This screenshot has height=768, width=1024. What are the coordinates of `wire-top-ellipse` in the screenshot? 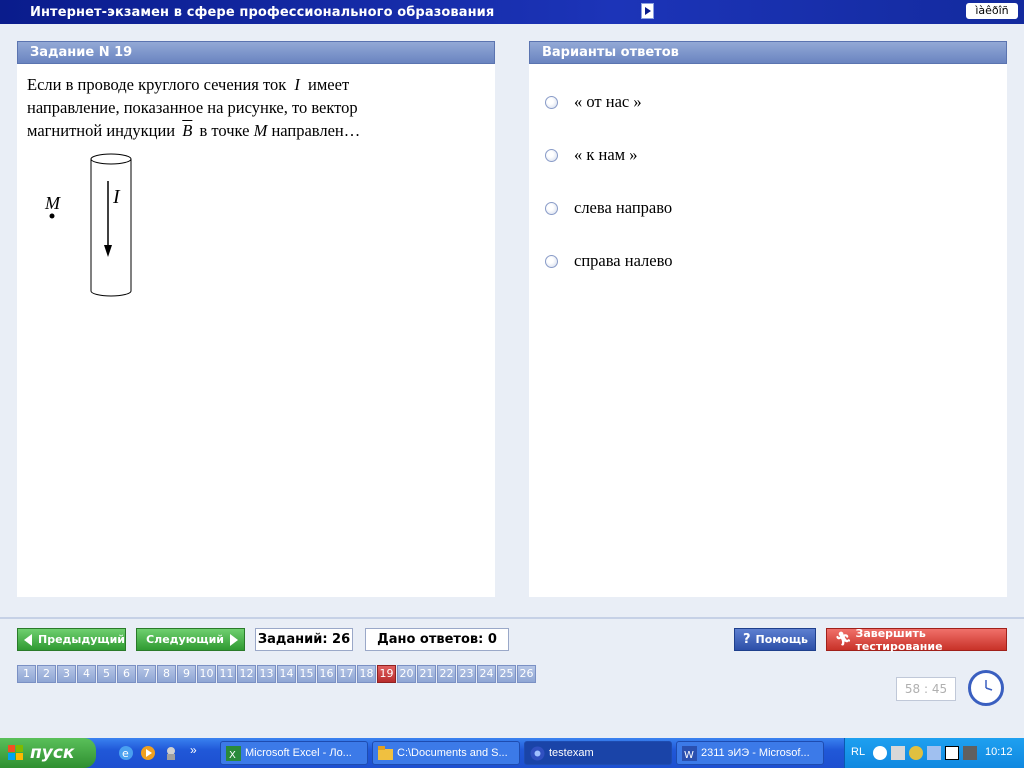 It's located at (111, 159).